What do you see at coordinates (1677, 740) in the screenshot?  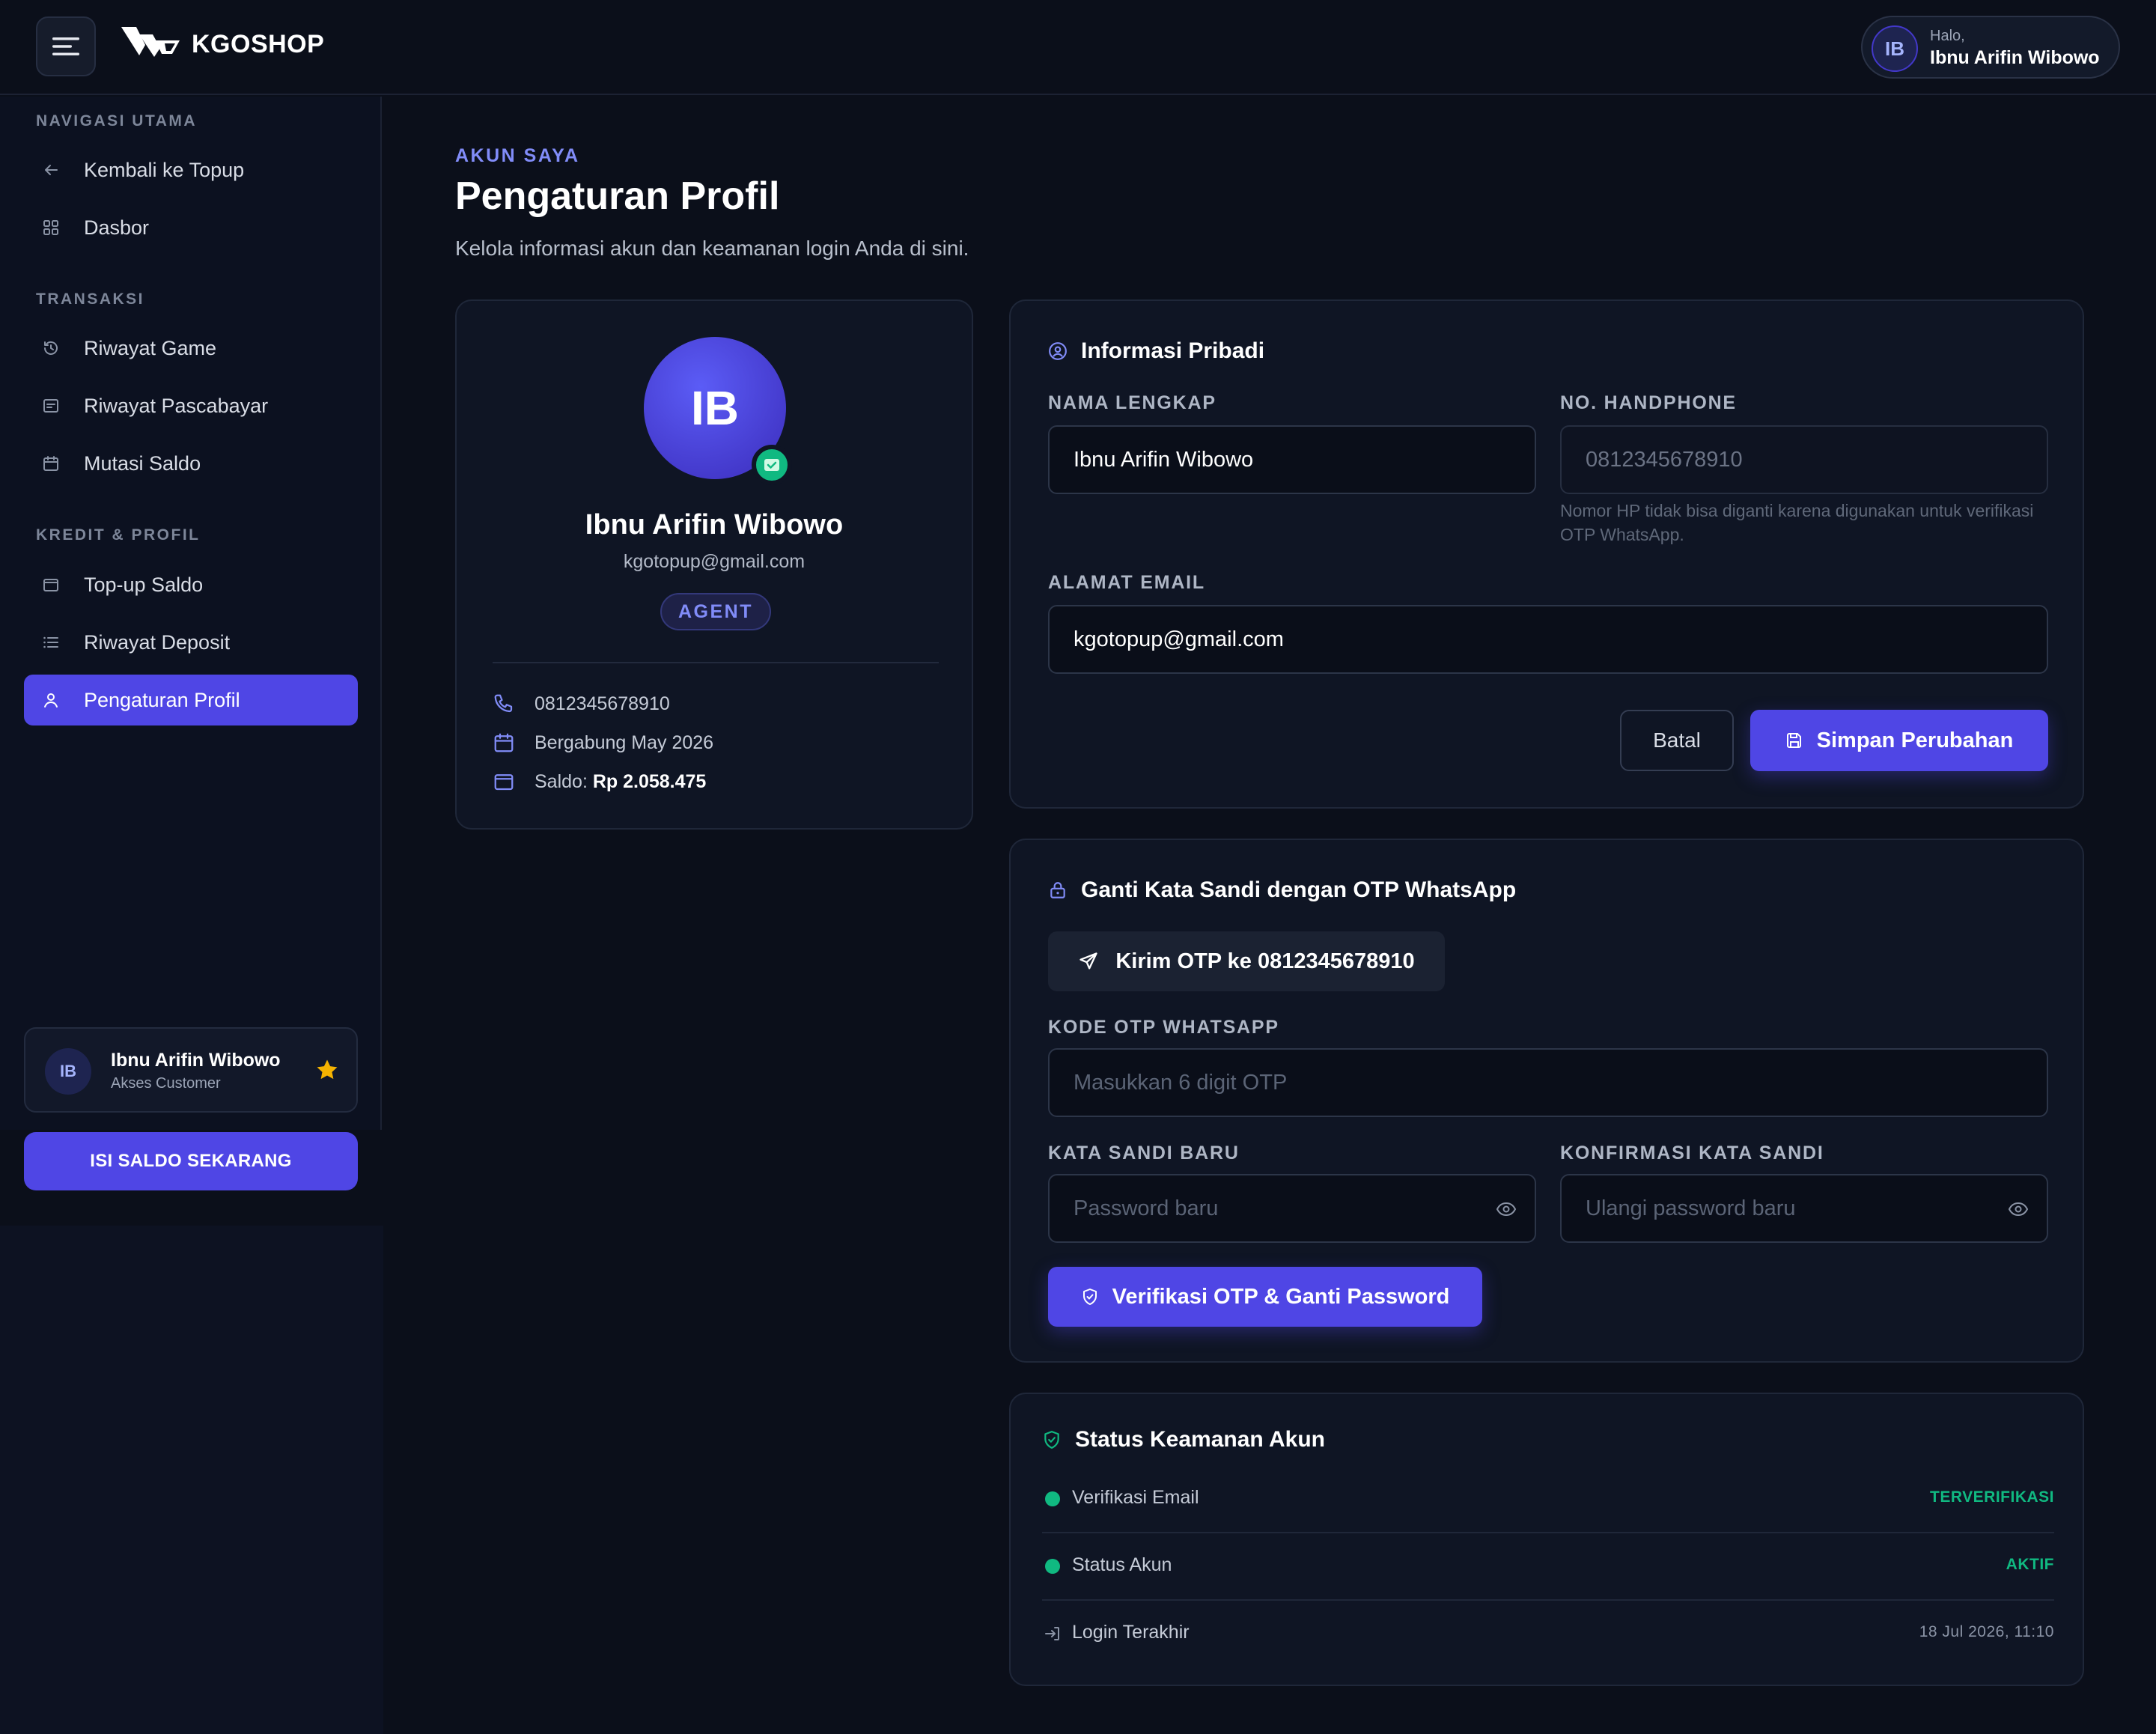 I see `cancel-button: Batal` at bounding box center [1677, 740].